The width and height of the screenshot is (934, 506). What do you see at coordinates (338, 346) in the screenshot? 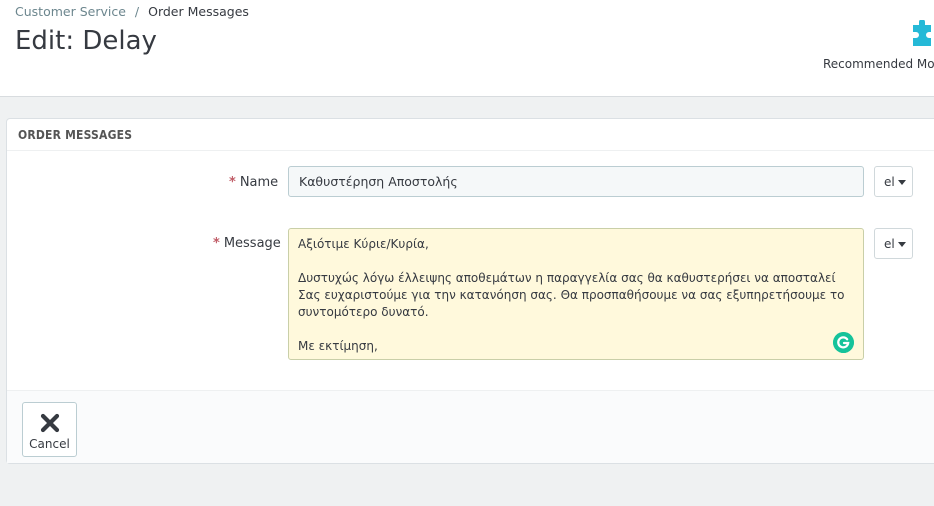
I see `message-line: Με εκτίμηση,` at bounding box center [338, 346].